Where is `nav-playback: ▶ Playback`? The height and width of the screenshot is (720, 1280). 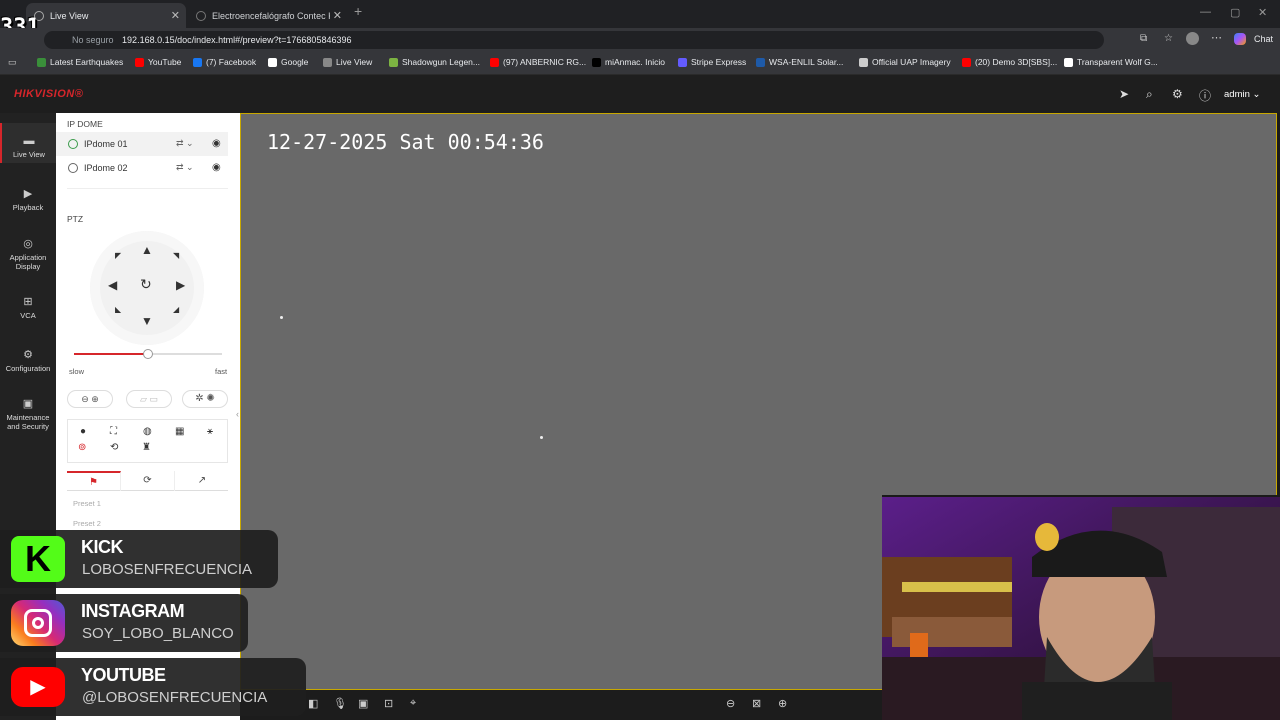 nav-playback: ▶ Playback is located at coordinates (28, 199).